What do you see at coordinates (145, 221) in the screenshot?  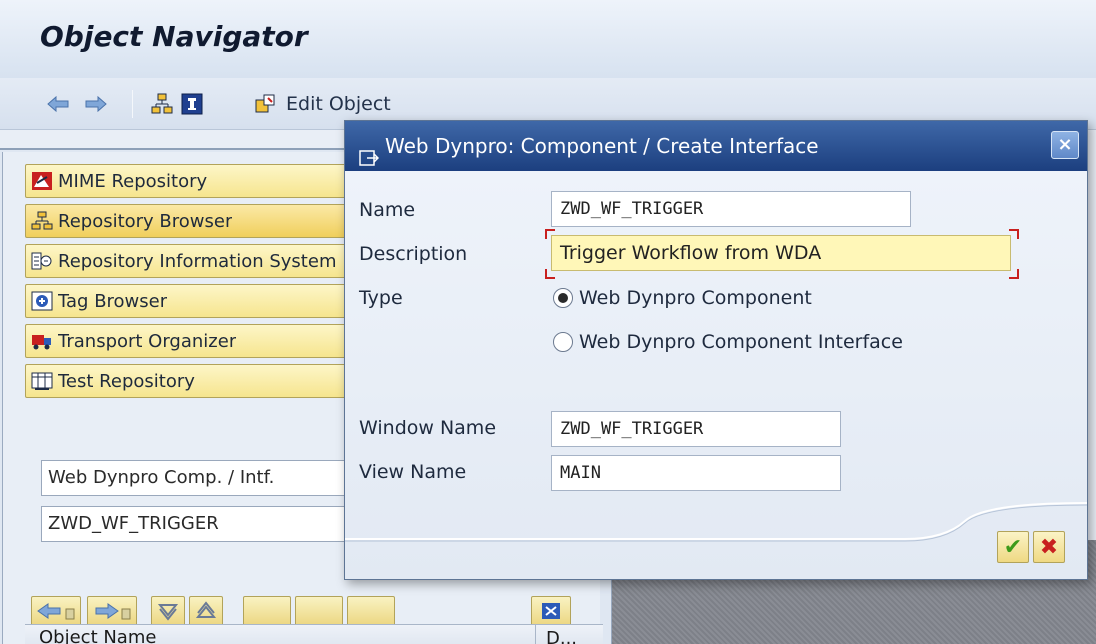 I see `nav-item-label: Repository Browser` at bounding box center [145, 221].